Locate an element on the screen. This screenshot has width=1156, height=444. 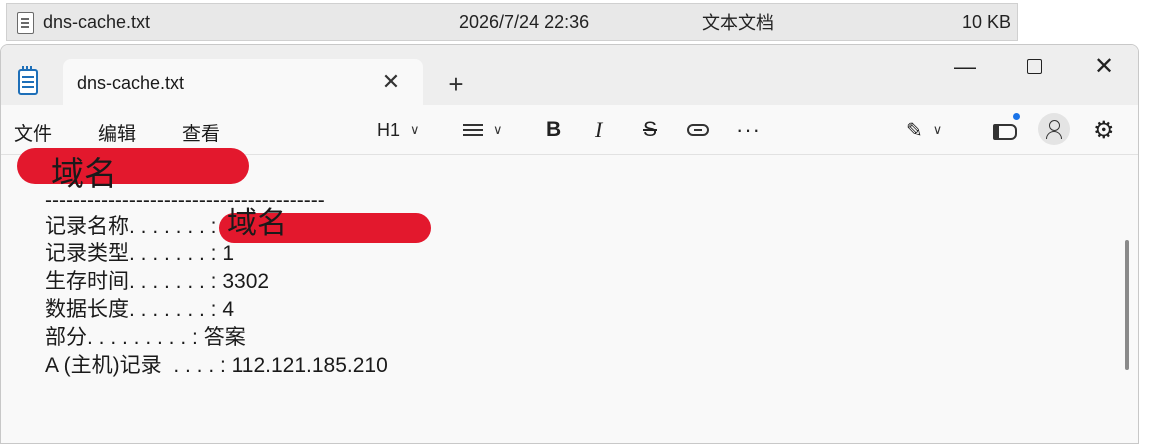
copilot-icon: ✎ is located at coordinates (914, 130).